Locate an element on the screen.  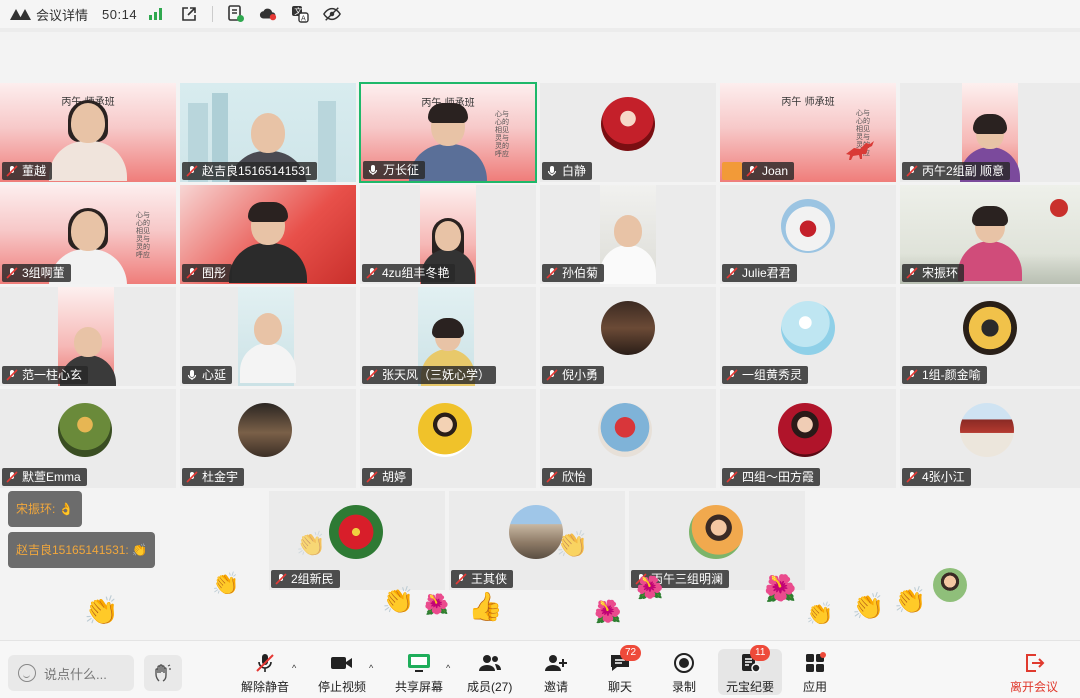
video-tile: 丙午 师承班 心与 心的相见 灵与 灵的呼应 Joan is located at coordinates (808, 132).